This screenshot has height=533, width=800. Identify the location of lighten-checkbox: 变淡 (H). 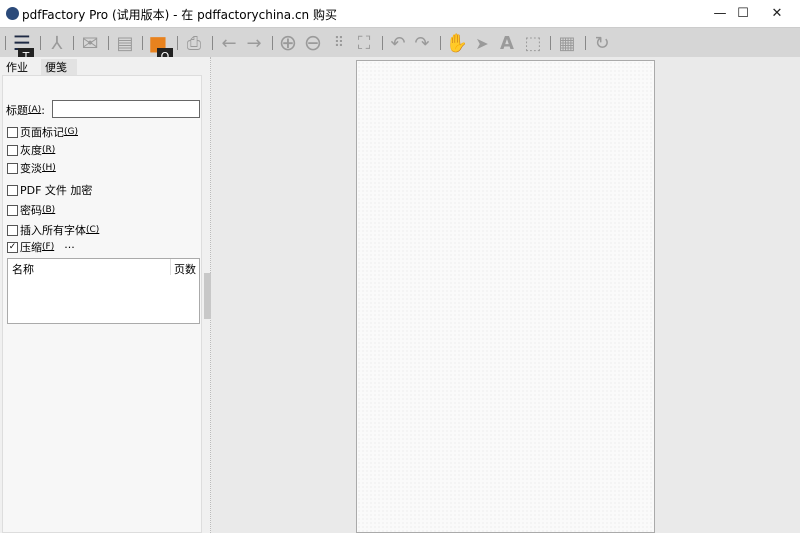
(31, 168).